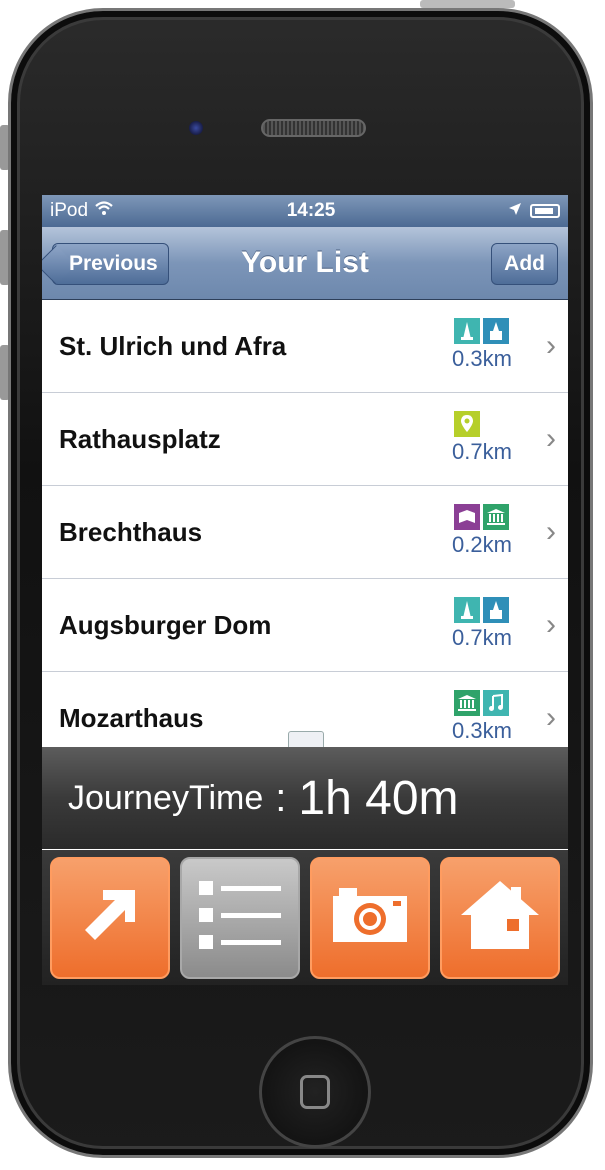  Describe the element at coordinates (104, 211) in the screenshot. I see `wifi-icon` at that location.